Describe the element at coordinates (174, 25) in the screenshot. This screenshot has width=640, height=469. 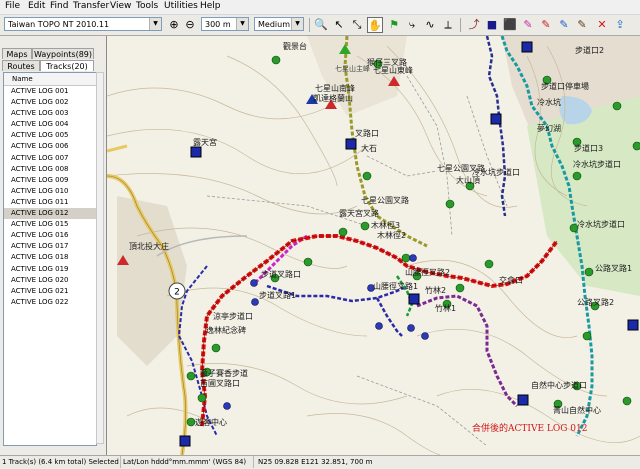
I see `zoom-in-icon: ⊕` at that location.